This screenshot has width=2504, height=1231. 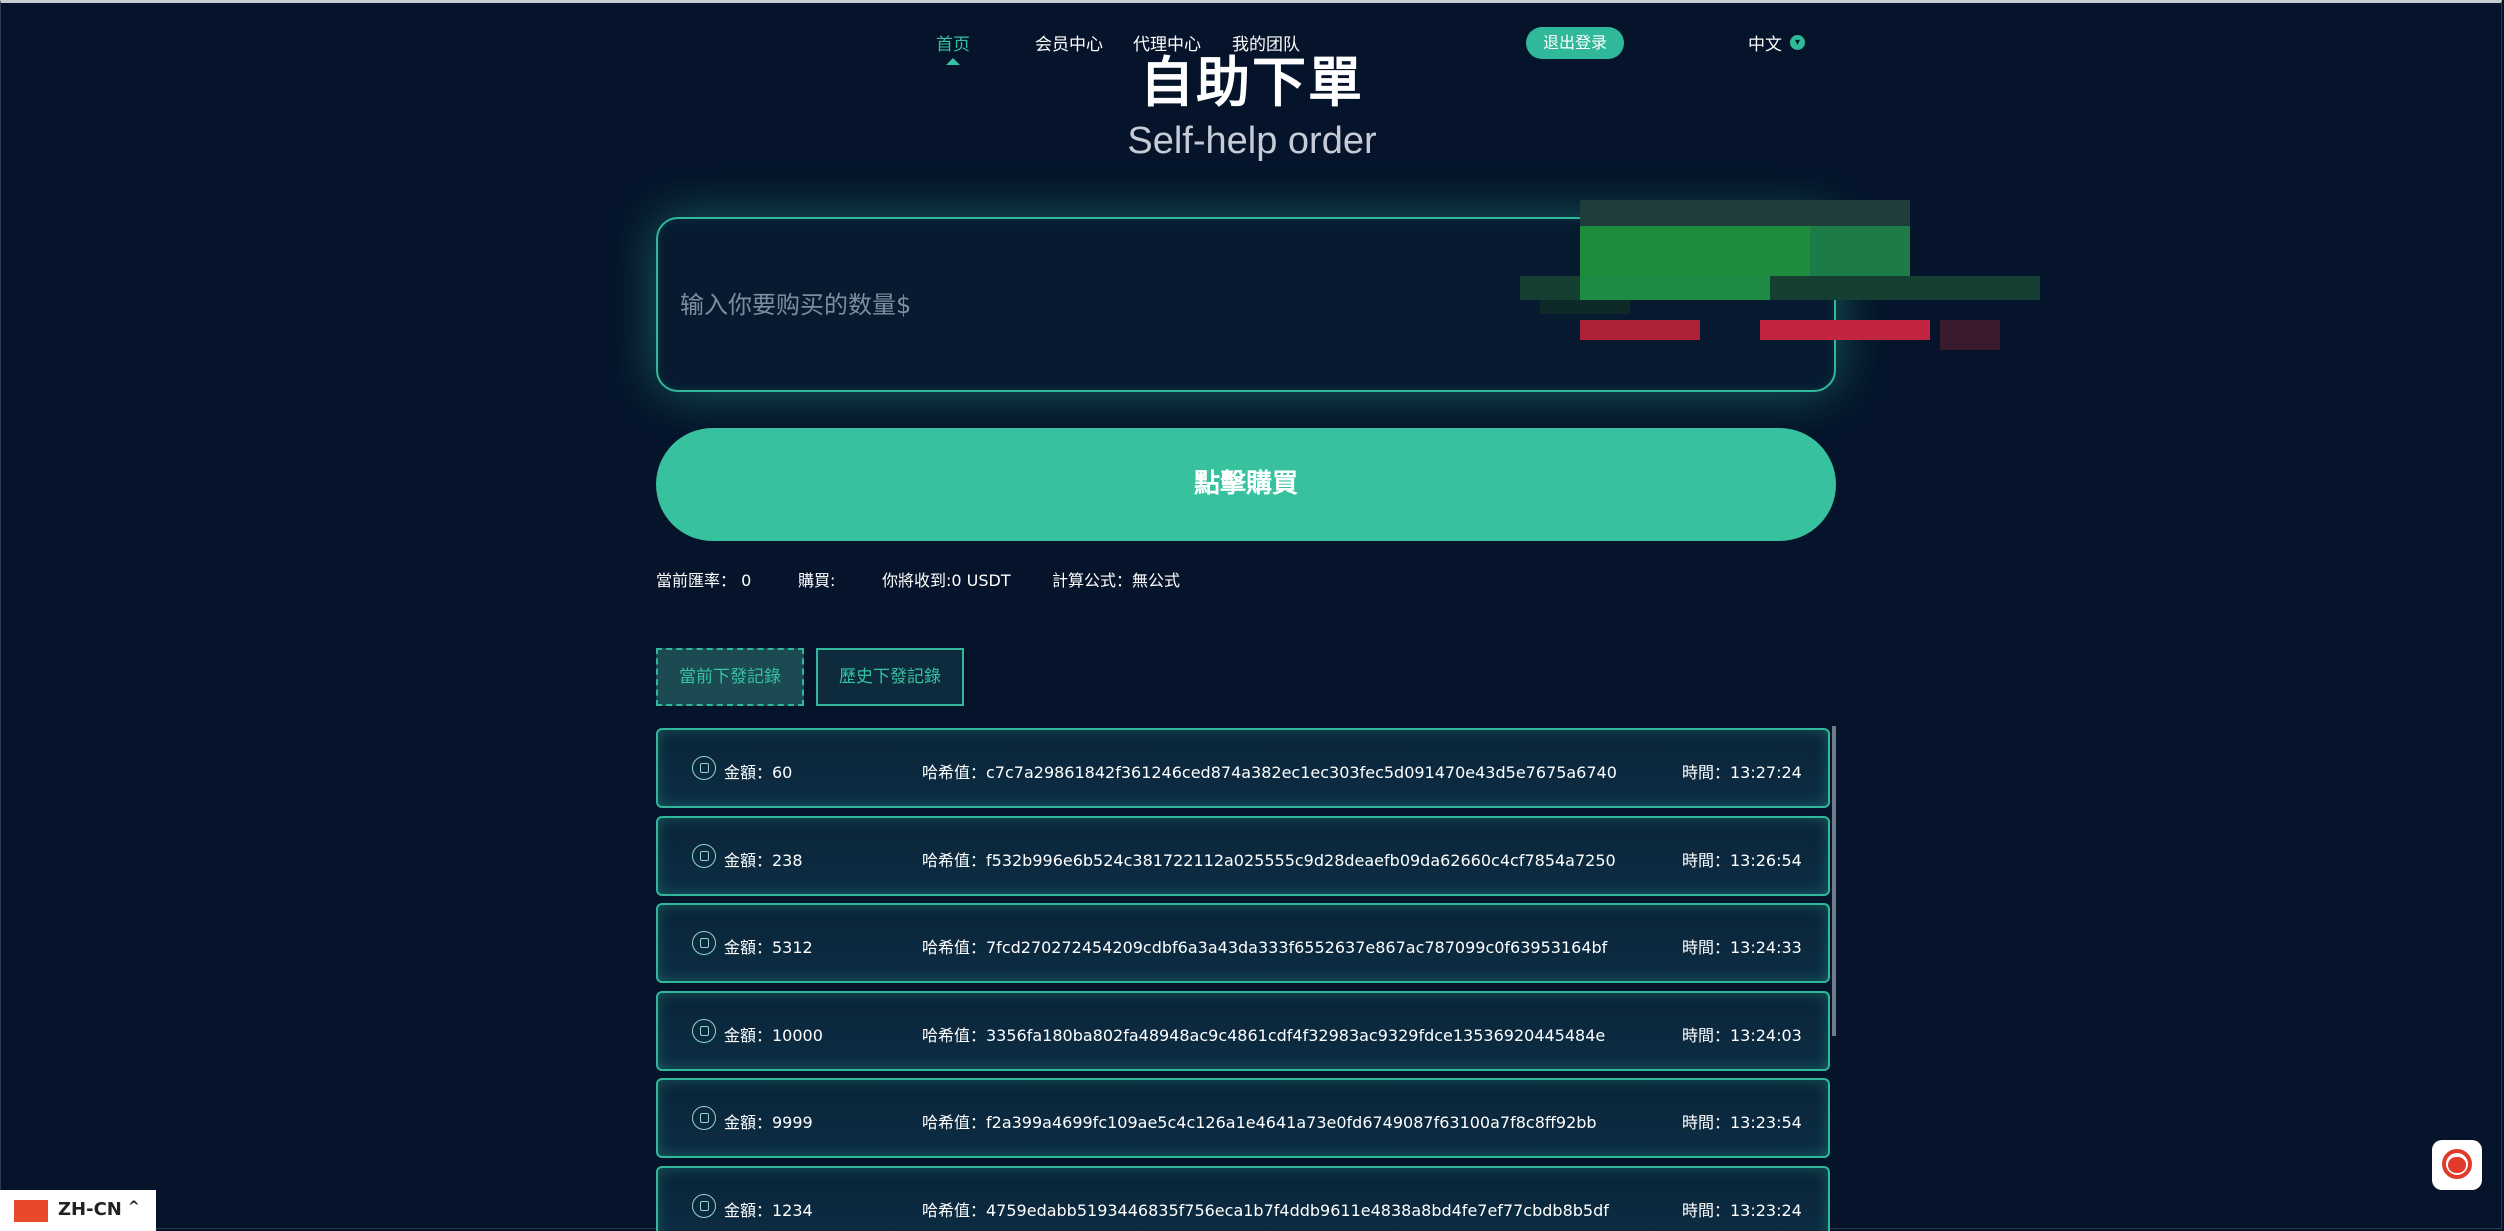 I want to click on exchange-rate: 當前匯率： 0, so click(x=704, y=580).